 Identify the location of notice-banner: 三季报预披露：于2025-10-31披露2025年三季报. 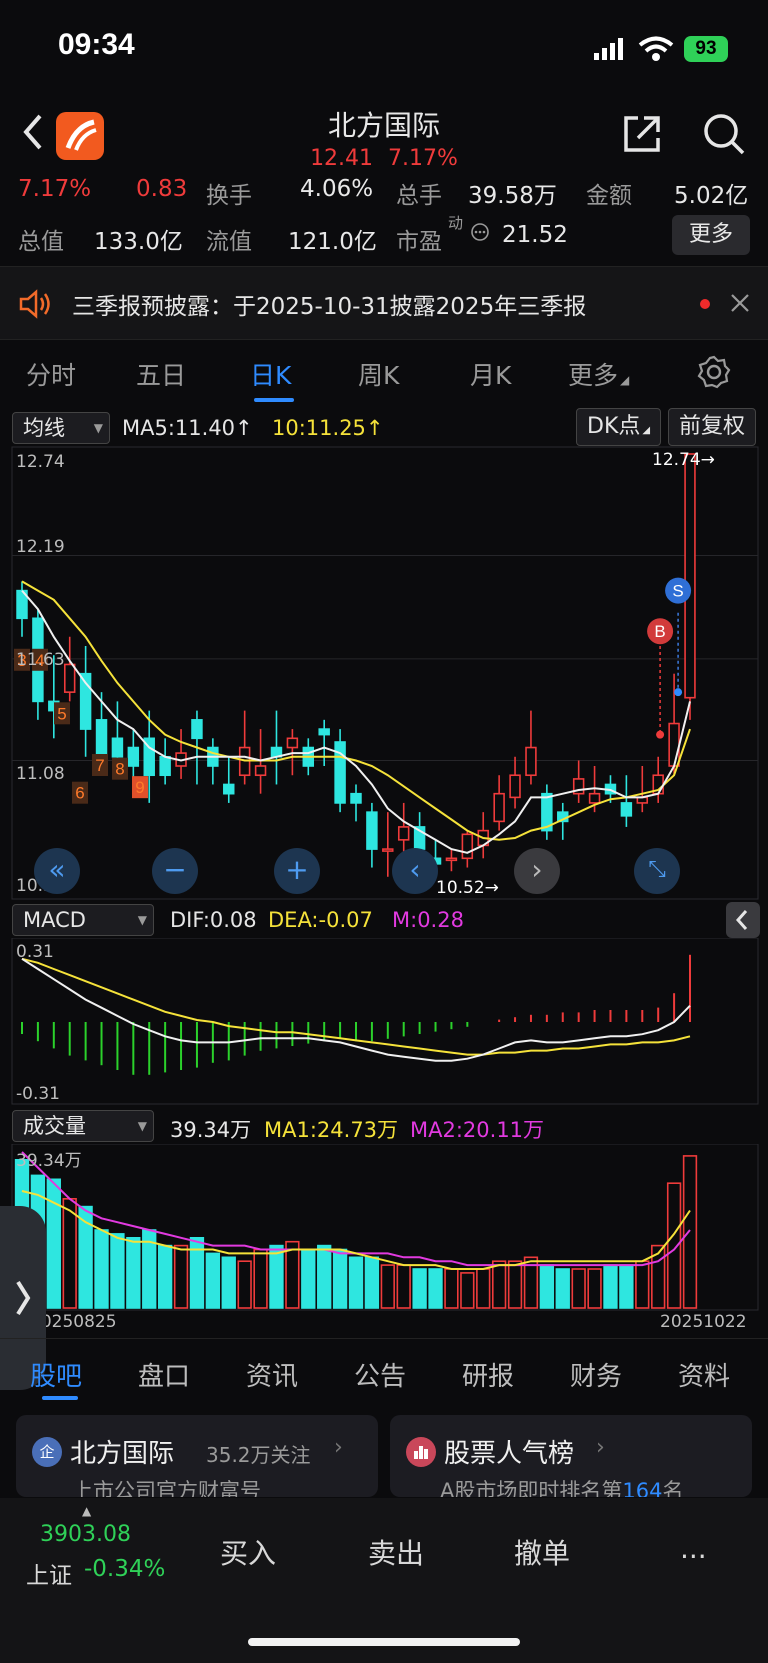
(384, 303).